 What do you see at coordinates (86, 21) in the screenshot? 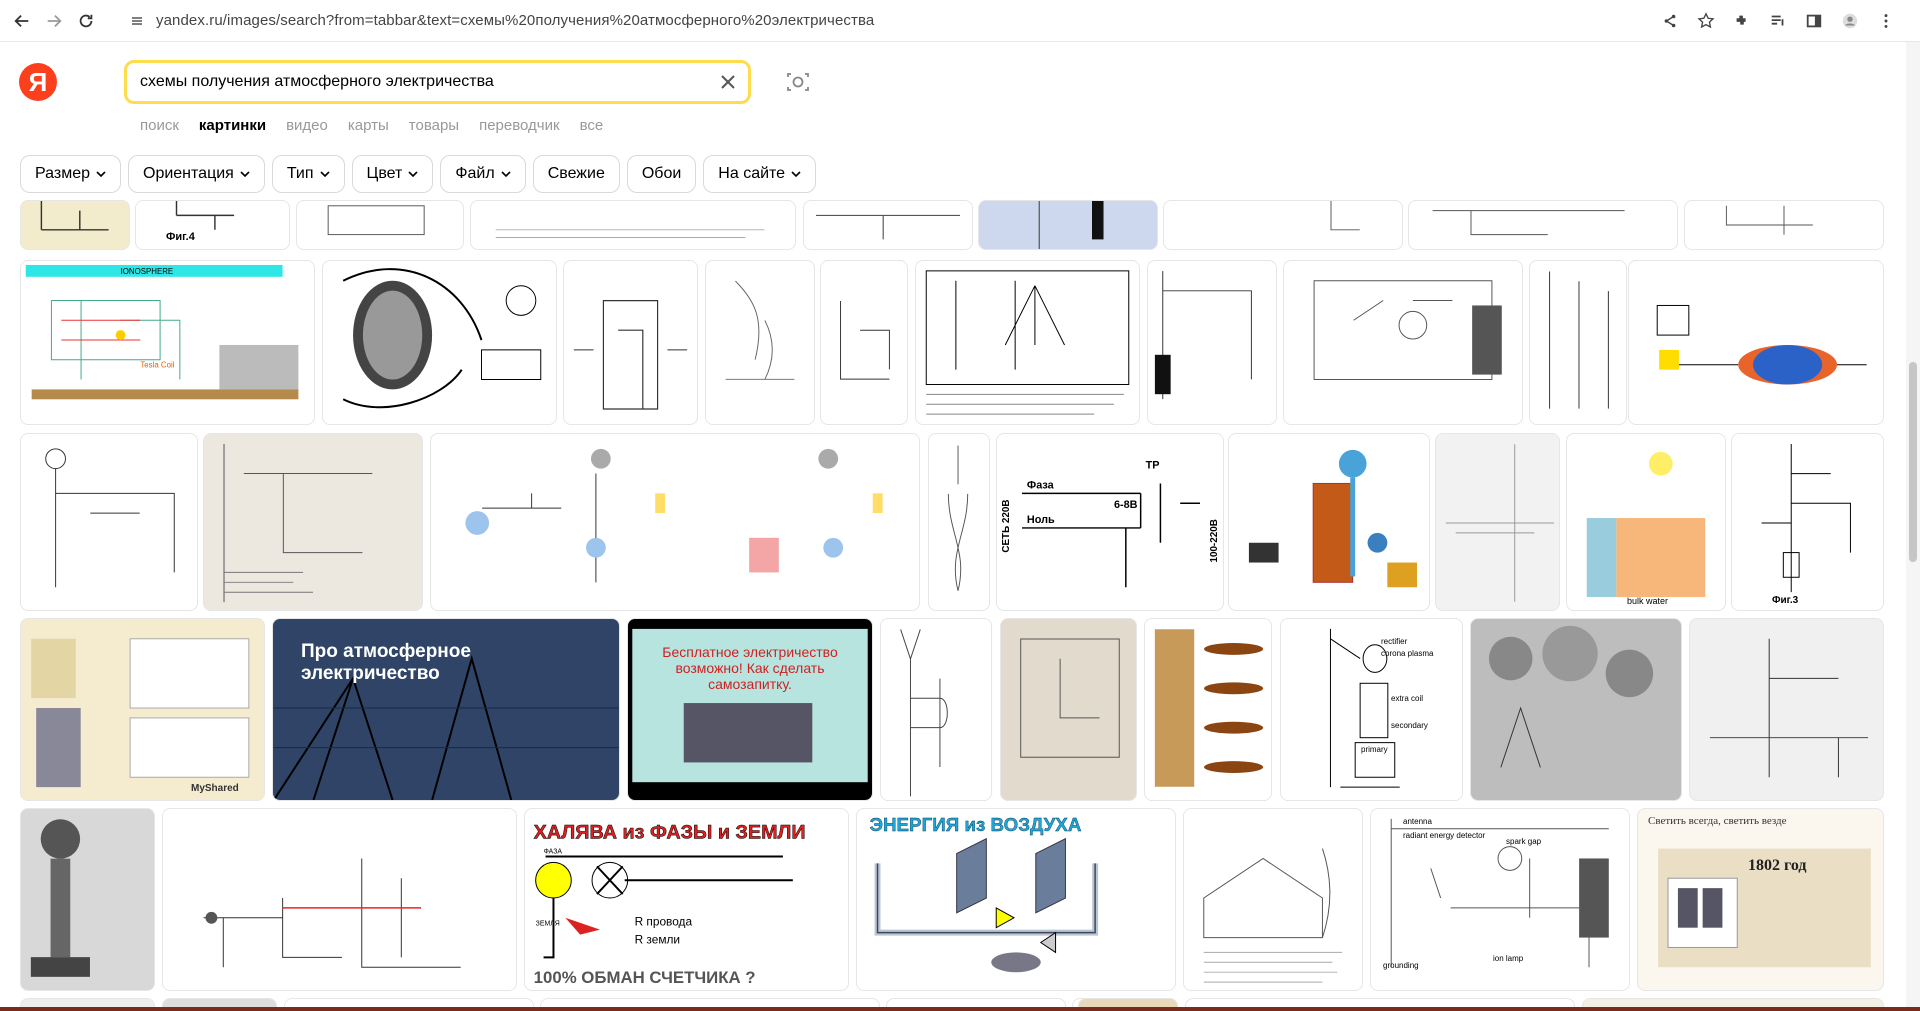
I see `reload-button` at bounding box center [86, 21].